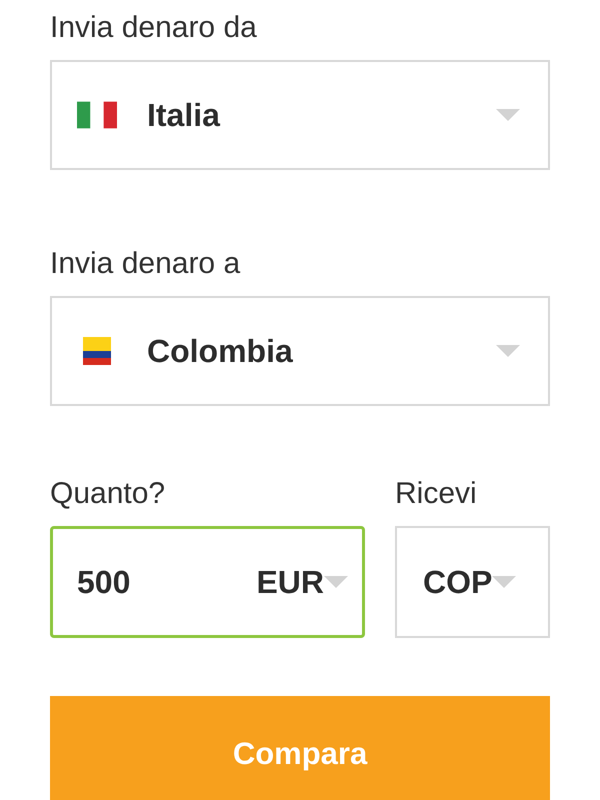 This screenshot has width=600, height=800. What do you see at coordinates (300, 351) in the screenshot?
I see `country-select: Colombia` at bounding box center [300, 351].